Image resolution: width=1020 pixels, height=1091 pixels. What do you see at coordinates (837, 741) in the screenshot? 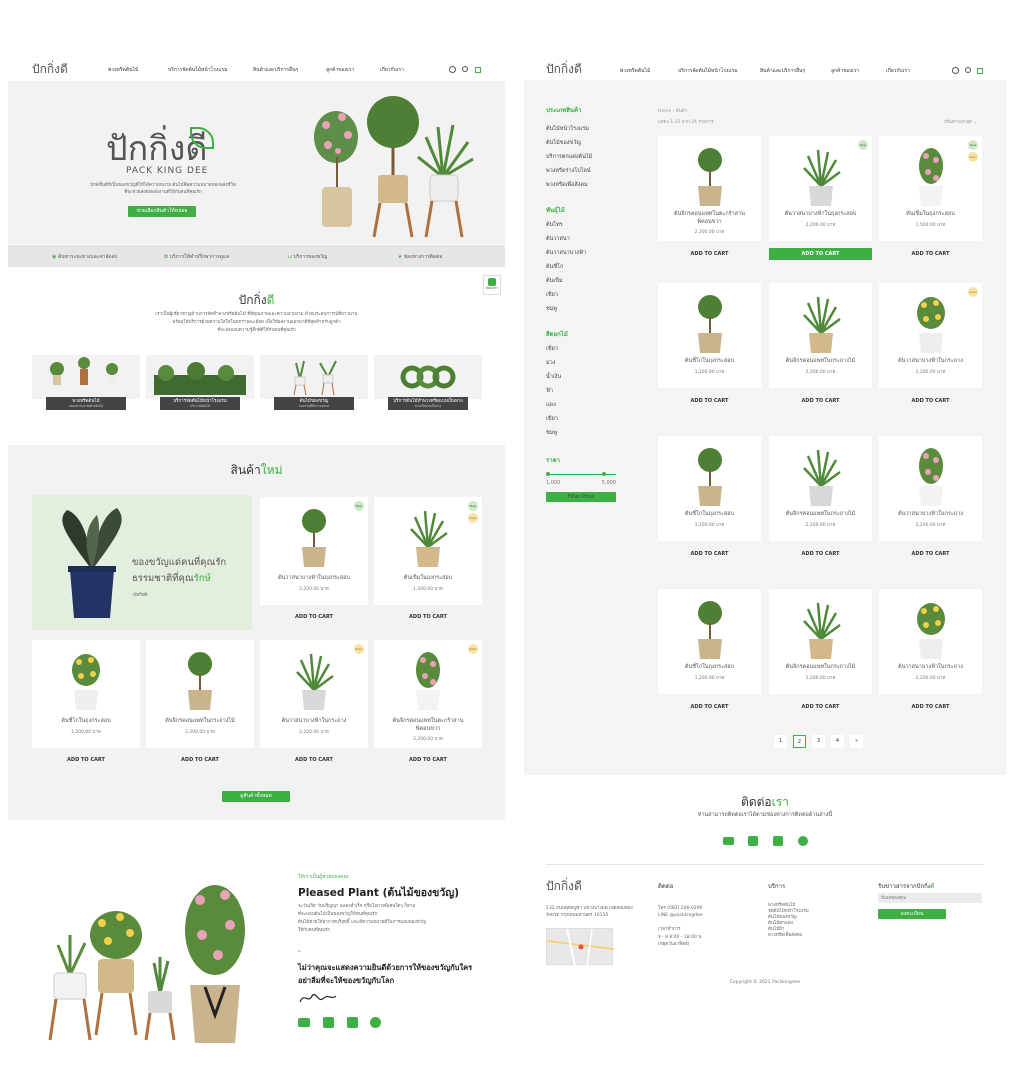
I see `page-button: 4` at bounding box center [837, 741].